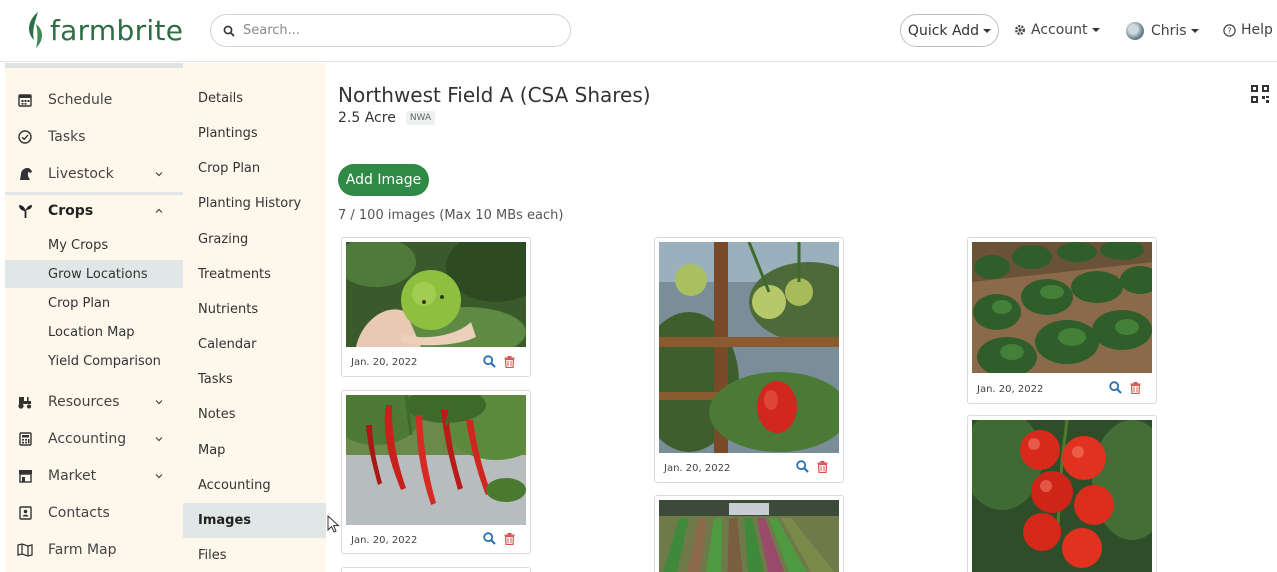 Image resolution: width=1277 pixels, height=572 pixels. Describe the element at coordinates (94, 65) in the screenshot. I see `sidebar-top-divider` at that location.